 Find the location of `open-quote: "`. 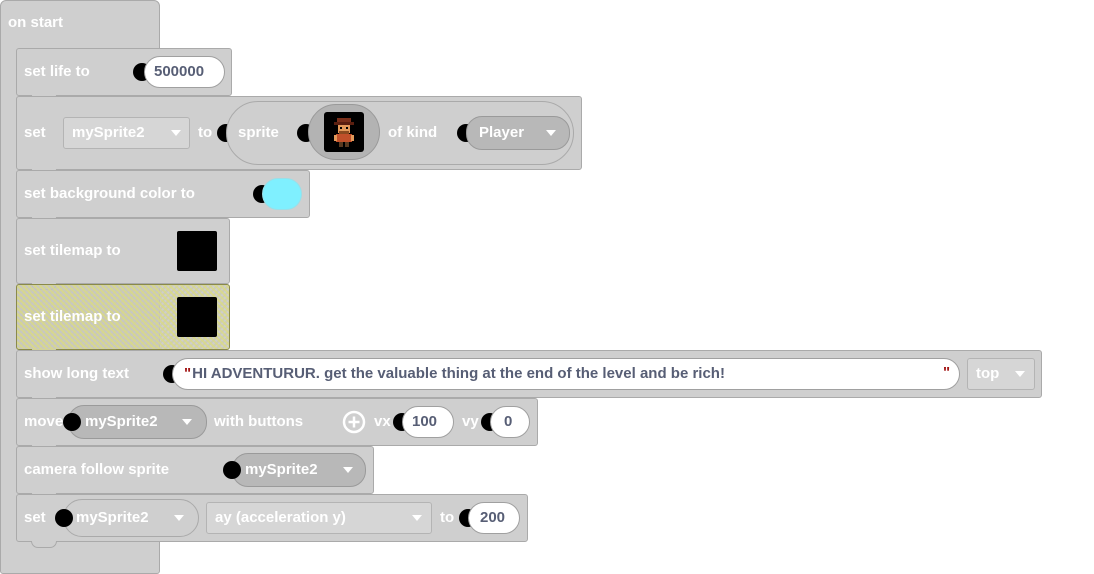

open-quote: " is located at coordinates (188, 373).